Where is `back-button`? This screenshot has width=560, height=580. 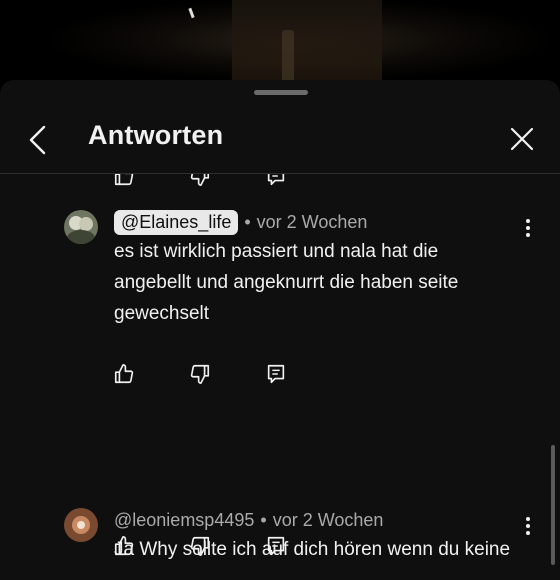
back-button is located at coordinates (38, 140).